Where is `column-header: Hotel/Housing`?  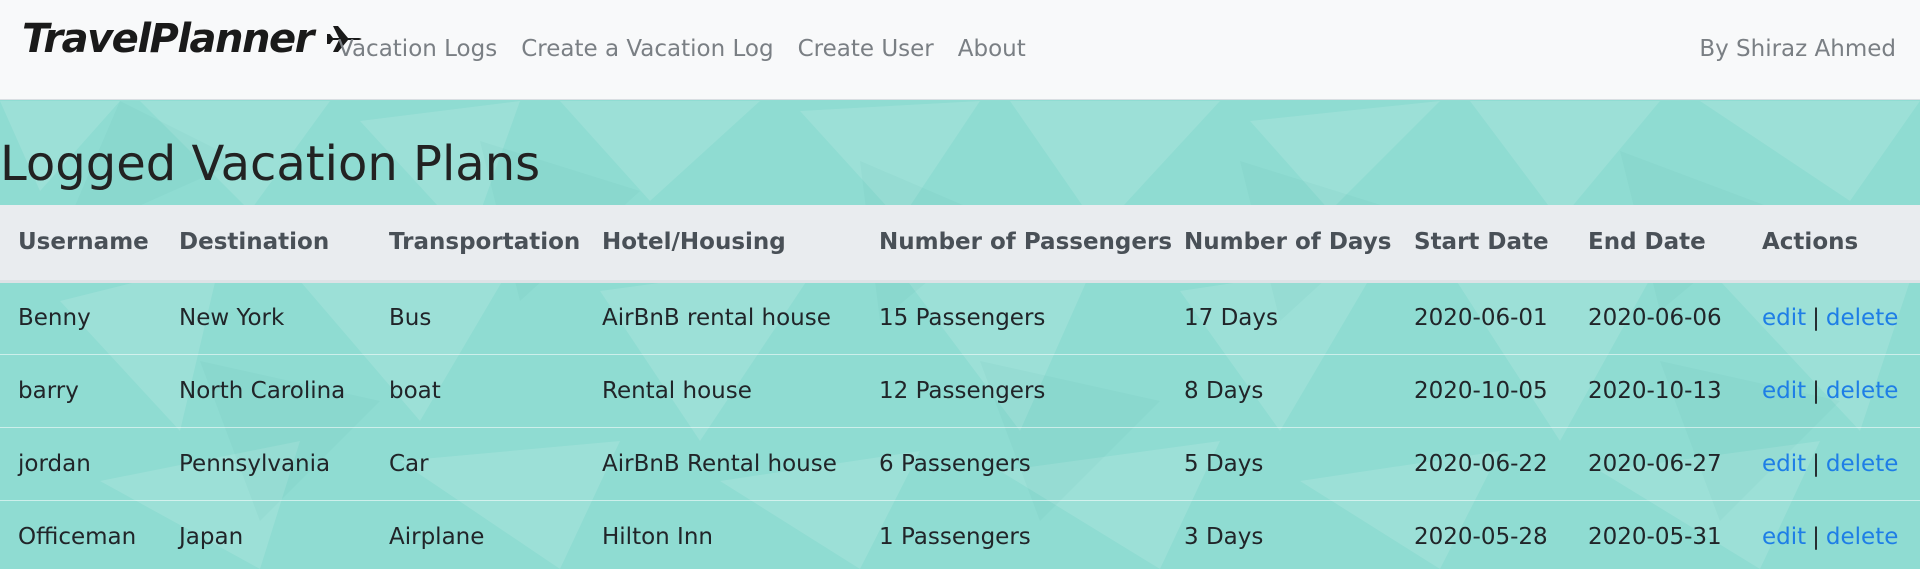
column-header: Hotel/Housing is located at coordinates (722, 244).